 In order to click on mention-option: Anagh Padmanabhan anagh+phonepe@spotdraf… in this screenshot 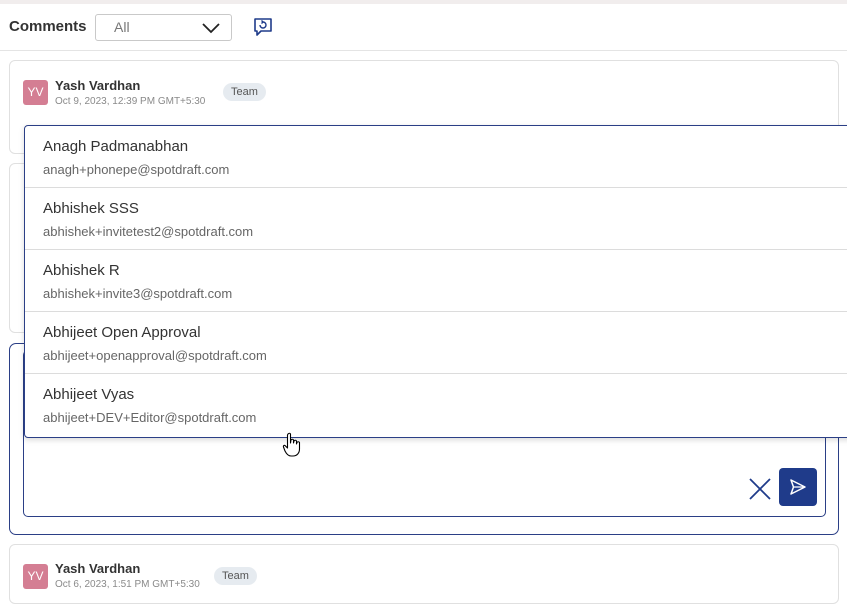, I will do `click(436, 157)`.